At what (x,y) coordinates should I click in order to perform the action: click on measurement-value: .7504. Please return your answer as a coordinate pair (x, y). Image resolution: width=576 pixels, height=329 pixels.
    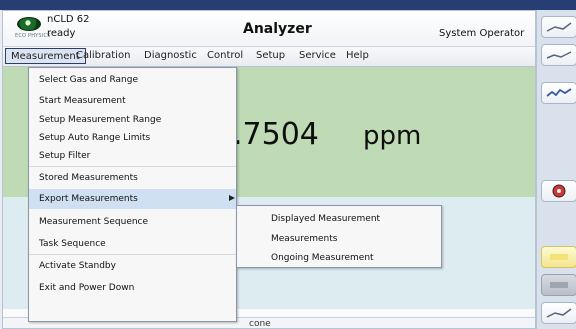
    Looking at the image, I should click on (276, 134).